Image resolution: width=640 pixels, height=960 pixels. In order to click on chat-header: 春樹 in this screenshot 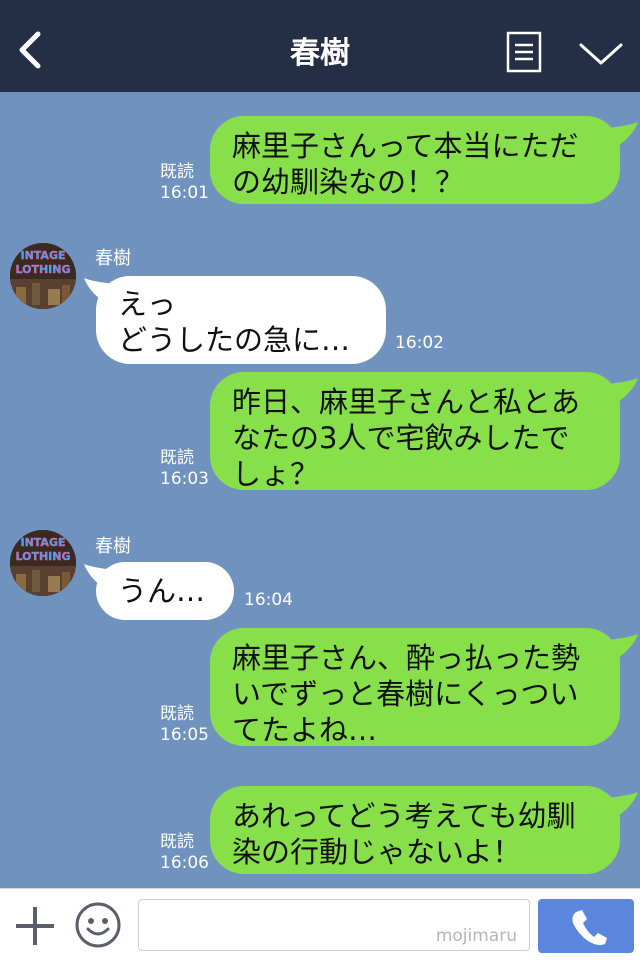, I will do `click(320, 46)`.